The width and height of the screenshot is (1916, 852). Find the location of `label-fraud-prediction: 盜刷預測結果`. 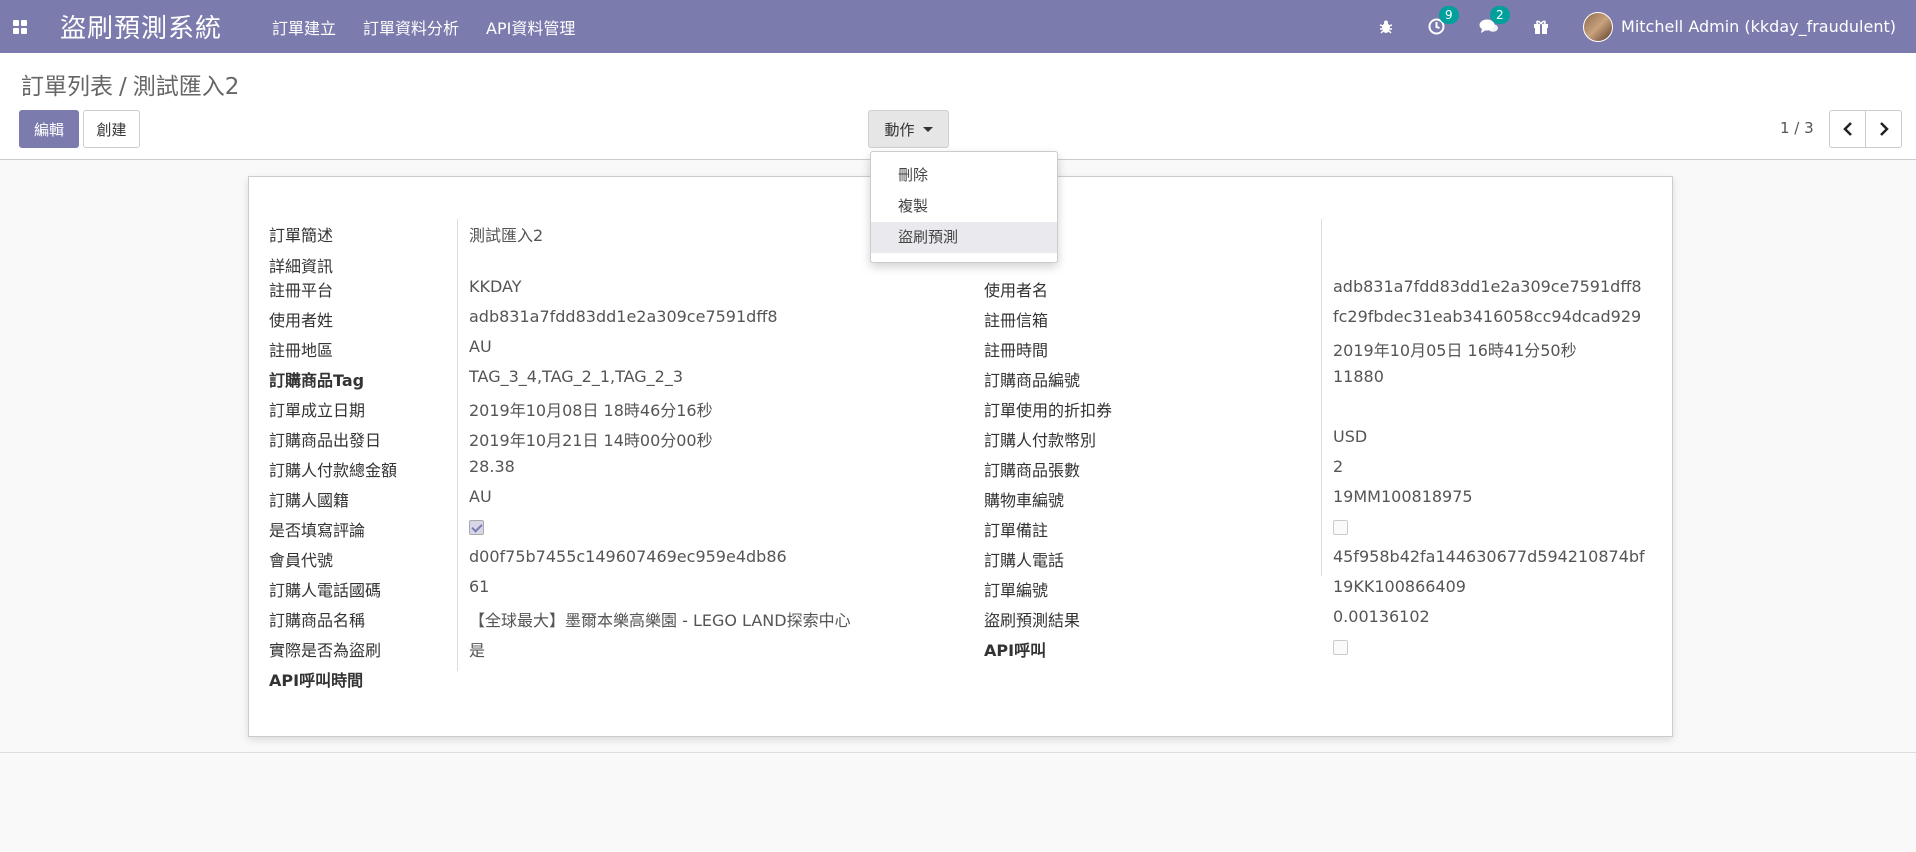

label-fraud-prediction: 盜刷預測結果 is located at coordinates (1032, 620).